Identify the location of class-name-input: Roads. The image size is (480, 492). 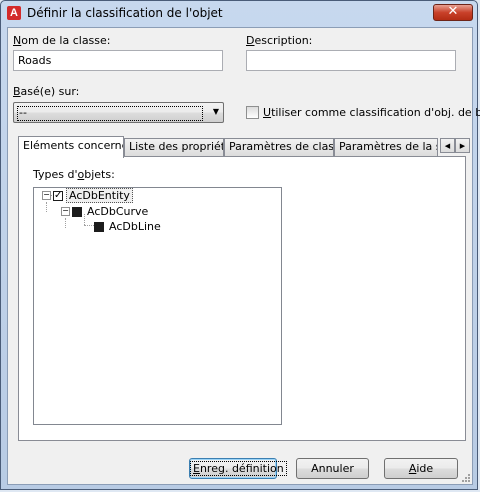
(118, 60).